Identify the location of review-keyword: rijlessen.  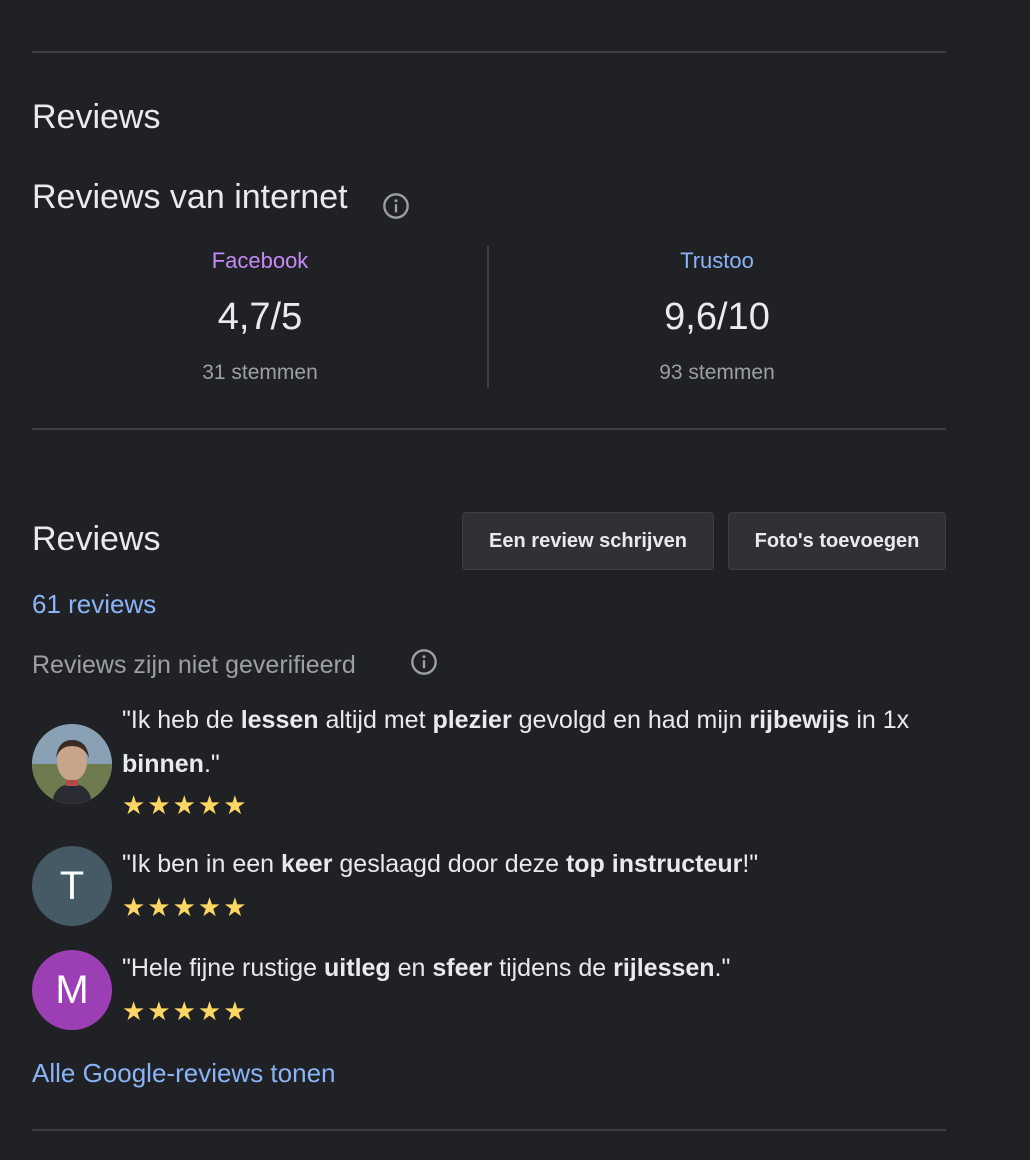
(664, 968).